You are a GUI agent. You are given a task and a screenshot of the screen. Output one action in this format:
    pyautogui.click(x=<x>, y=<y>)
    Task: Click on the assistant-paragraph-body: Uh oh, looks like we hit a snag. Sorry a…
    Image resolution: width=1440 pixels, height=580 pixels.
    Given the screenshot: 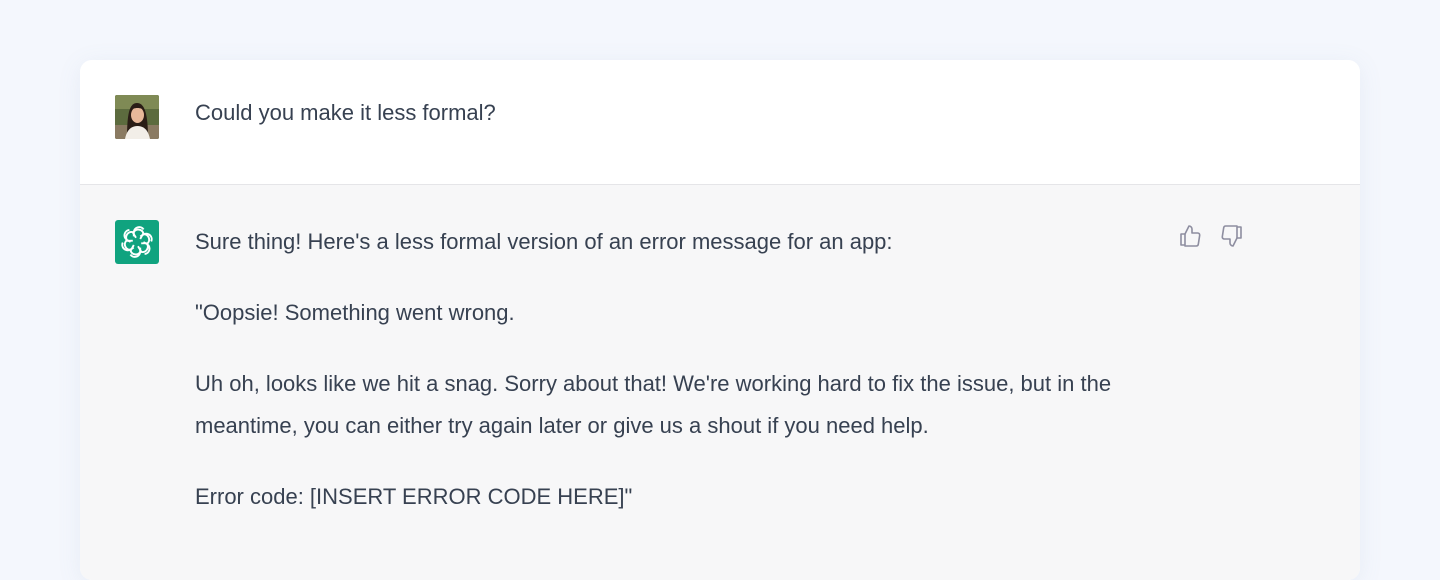 What is the action you would take?
    pyautogui.click(x=653, y=404)
    